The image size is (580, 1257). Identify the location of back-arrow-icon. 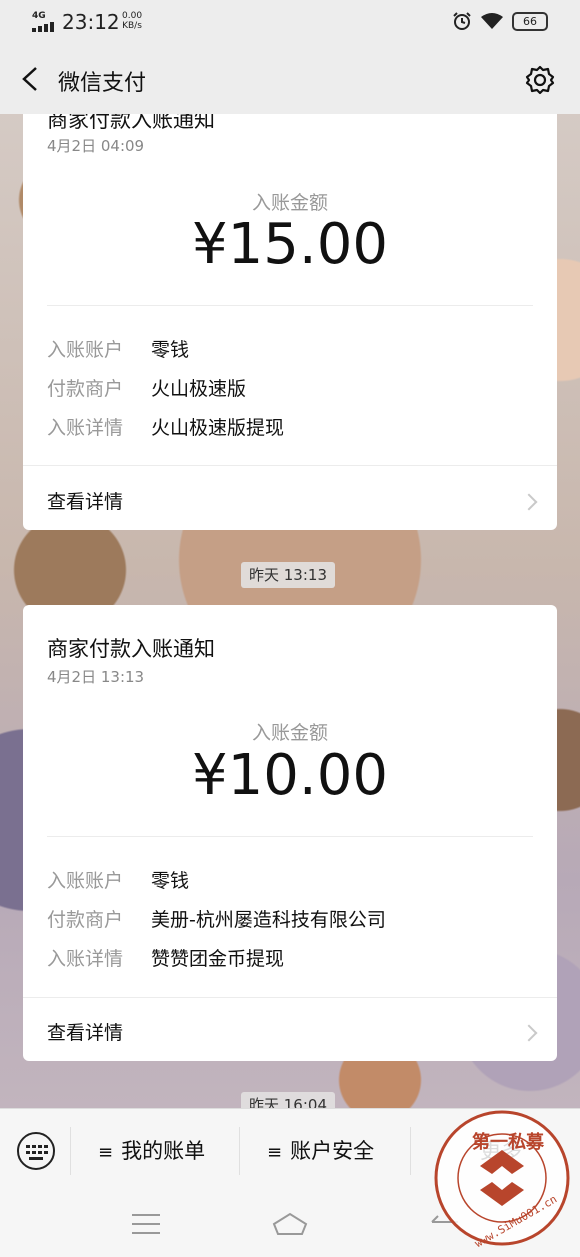
(31, 79).